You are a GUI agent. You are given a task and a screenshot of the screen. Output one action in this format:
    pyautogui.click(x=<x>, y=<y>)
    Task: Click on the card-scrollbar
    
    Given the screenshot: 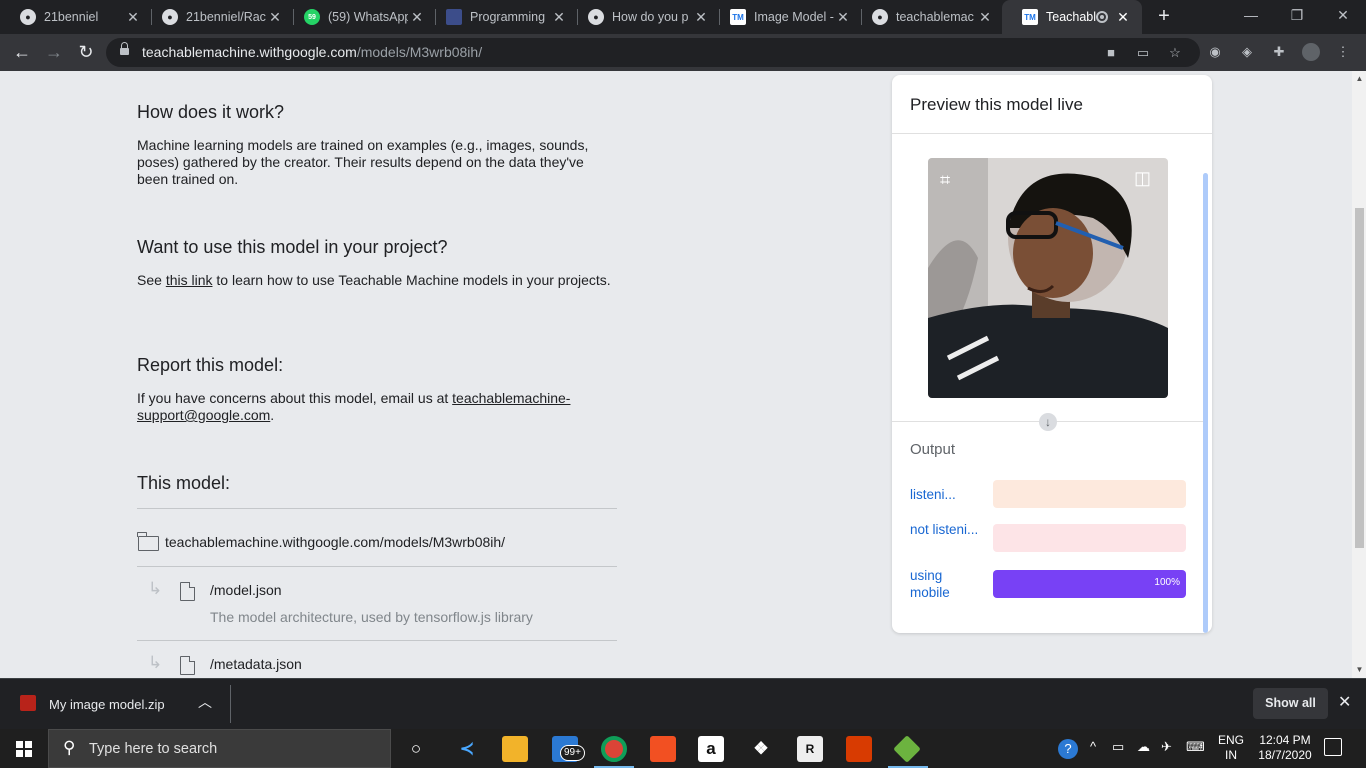 What is the action you would take?
    pyautogui.click(x=1205, y=403)
    